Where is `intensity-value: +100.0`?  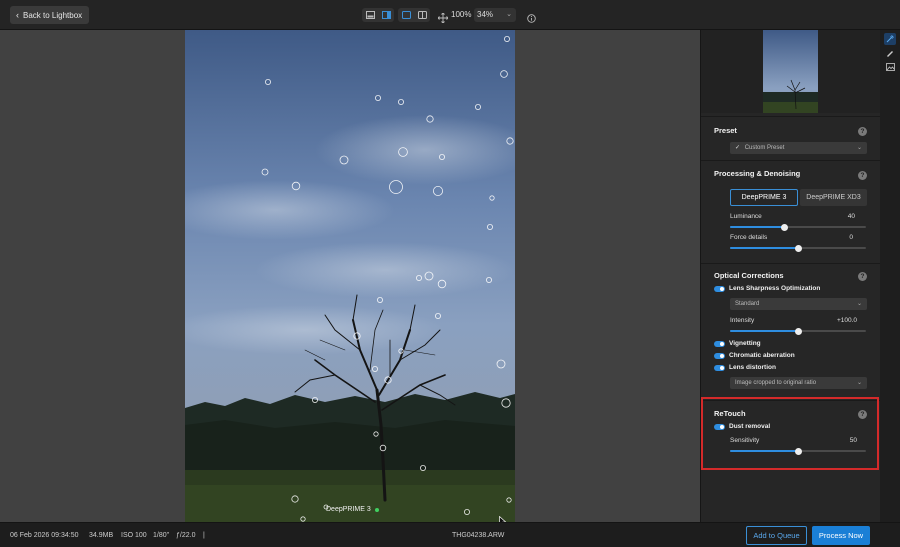 intensity-value: +100.0 is located at coordinates (837, 320).